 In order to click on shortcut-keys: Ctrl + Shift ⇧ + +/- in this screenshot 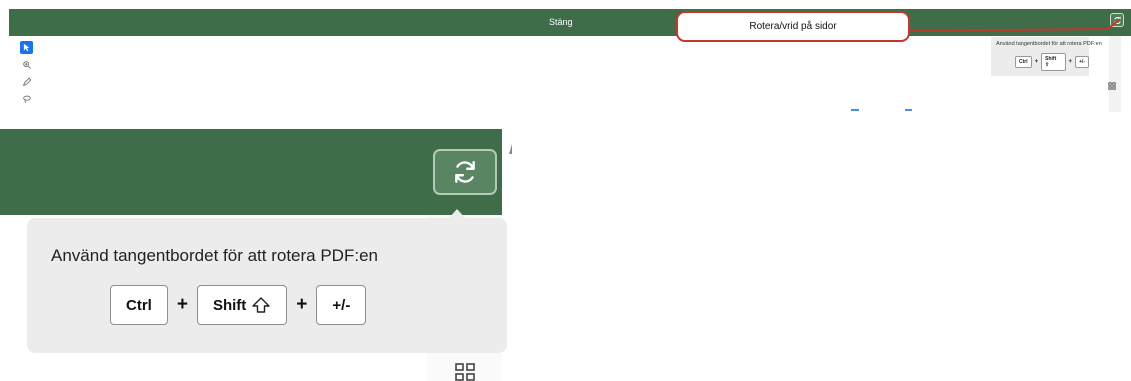, I will do `click(1052, 62)`.